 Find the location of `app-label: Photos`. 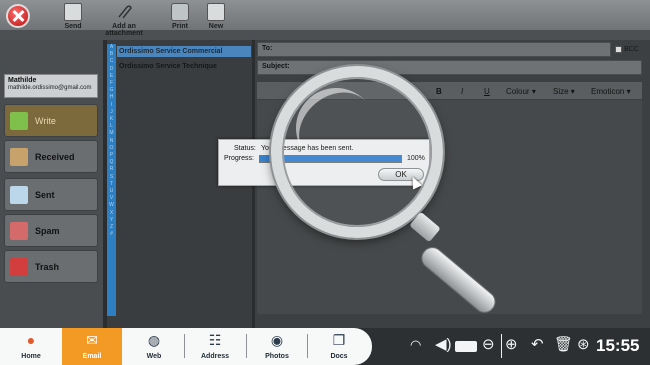

app-label: Photos is located at coordinates (277, 356).